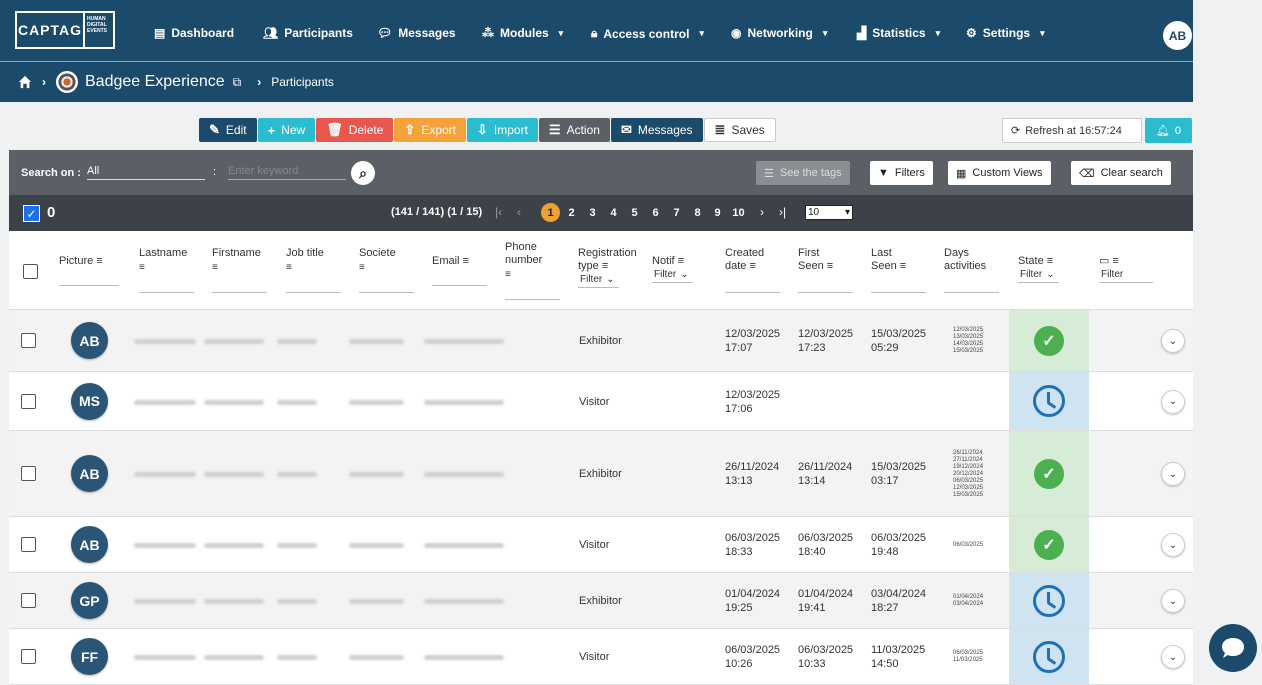 This screenshot has width=1262, height=685. I want to click on col-notif: Notif ≡ Filter ⌄, so click(672, 269).